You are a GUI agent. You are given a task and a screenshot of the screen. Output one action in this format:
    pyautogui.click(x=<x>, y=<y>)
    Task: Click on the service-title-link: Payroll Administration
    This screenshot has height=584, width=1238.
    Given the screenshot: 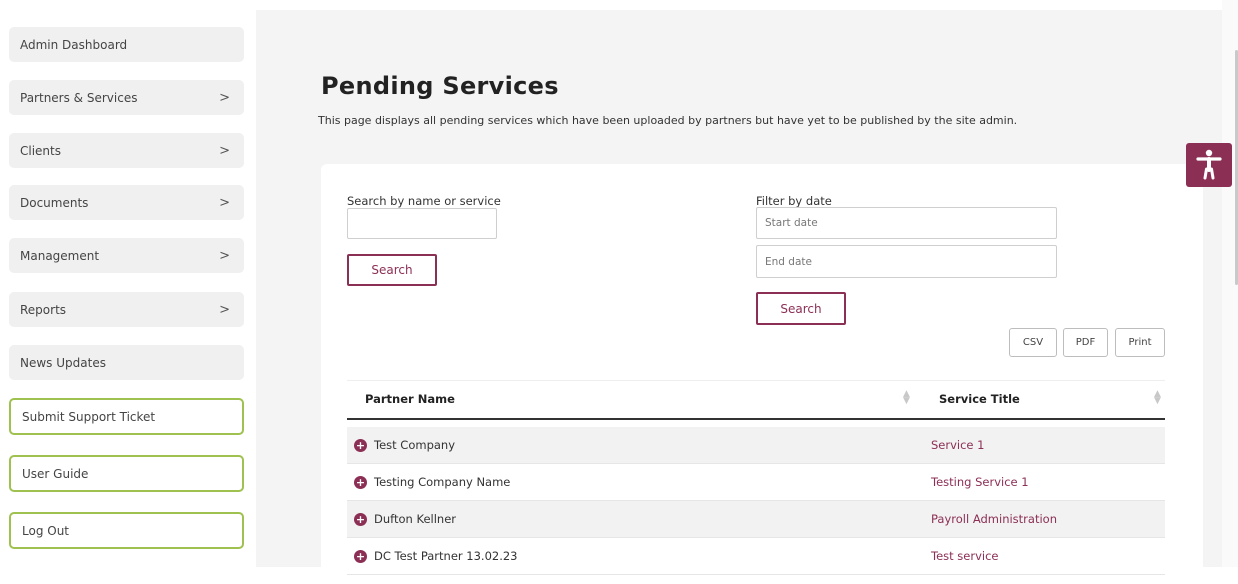 What is the action you would take?
    pyautogui.click(x=994, y=519)
    